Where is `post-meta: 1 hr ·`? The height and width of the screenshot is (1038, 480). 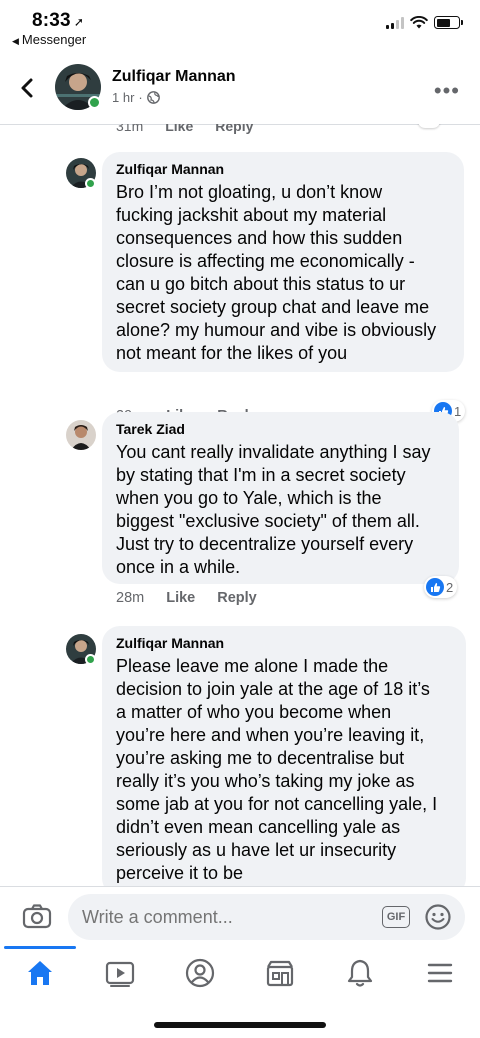 post-meta: 1 hr · is located at coordinates (136, 97).